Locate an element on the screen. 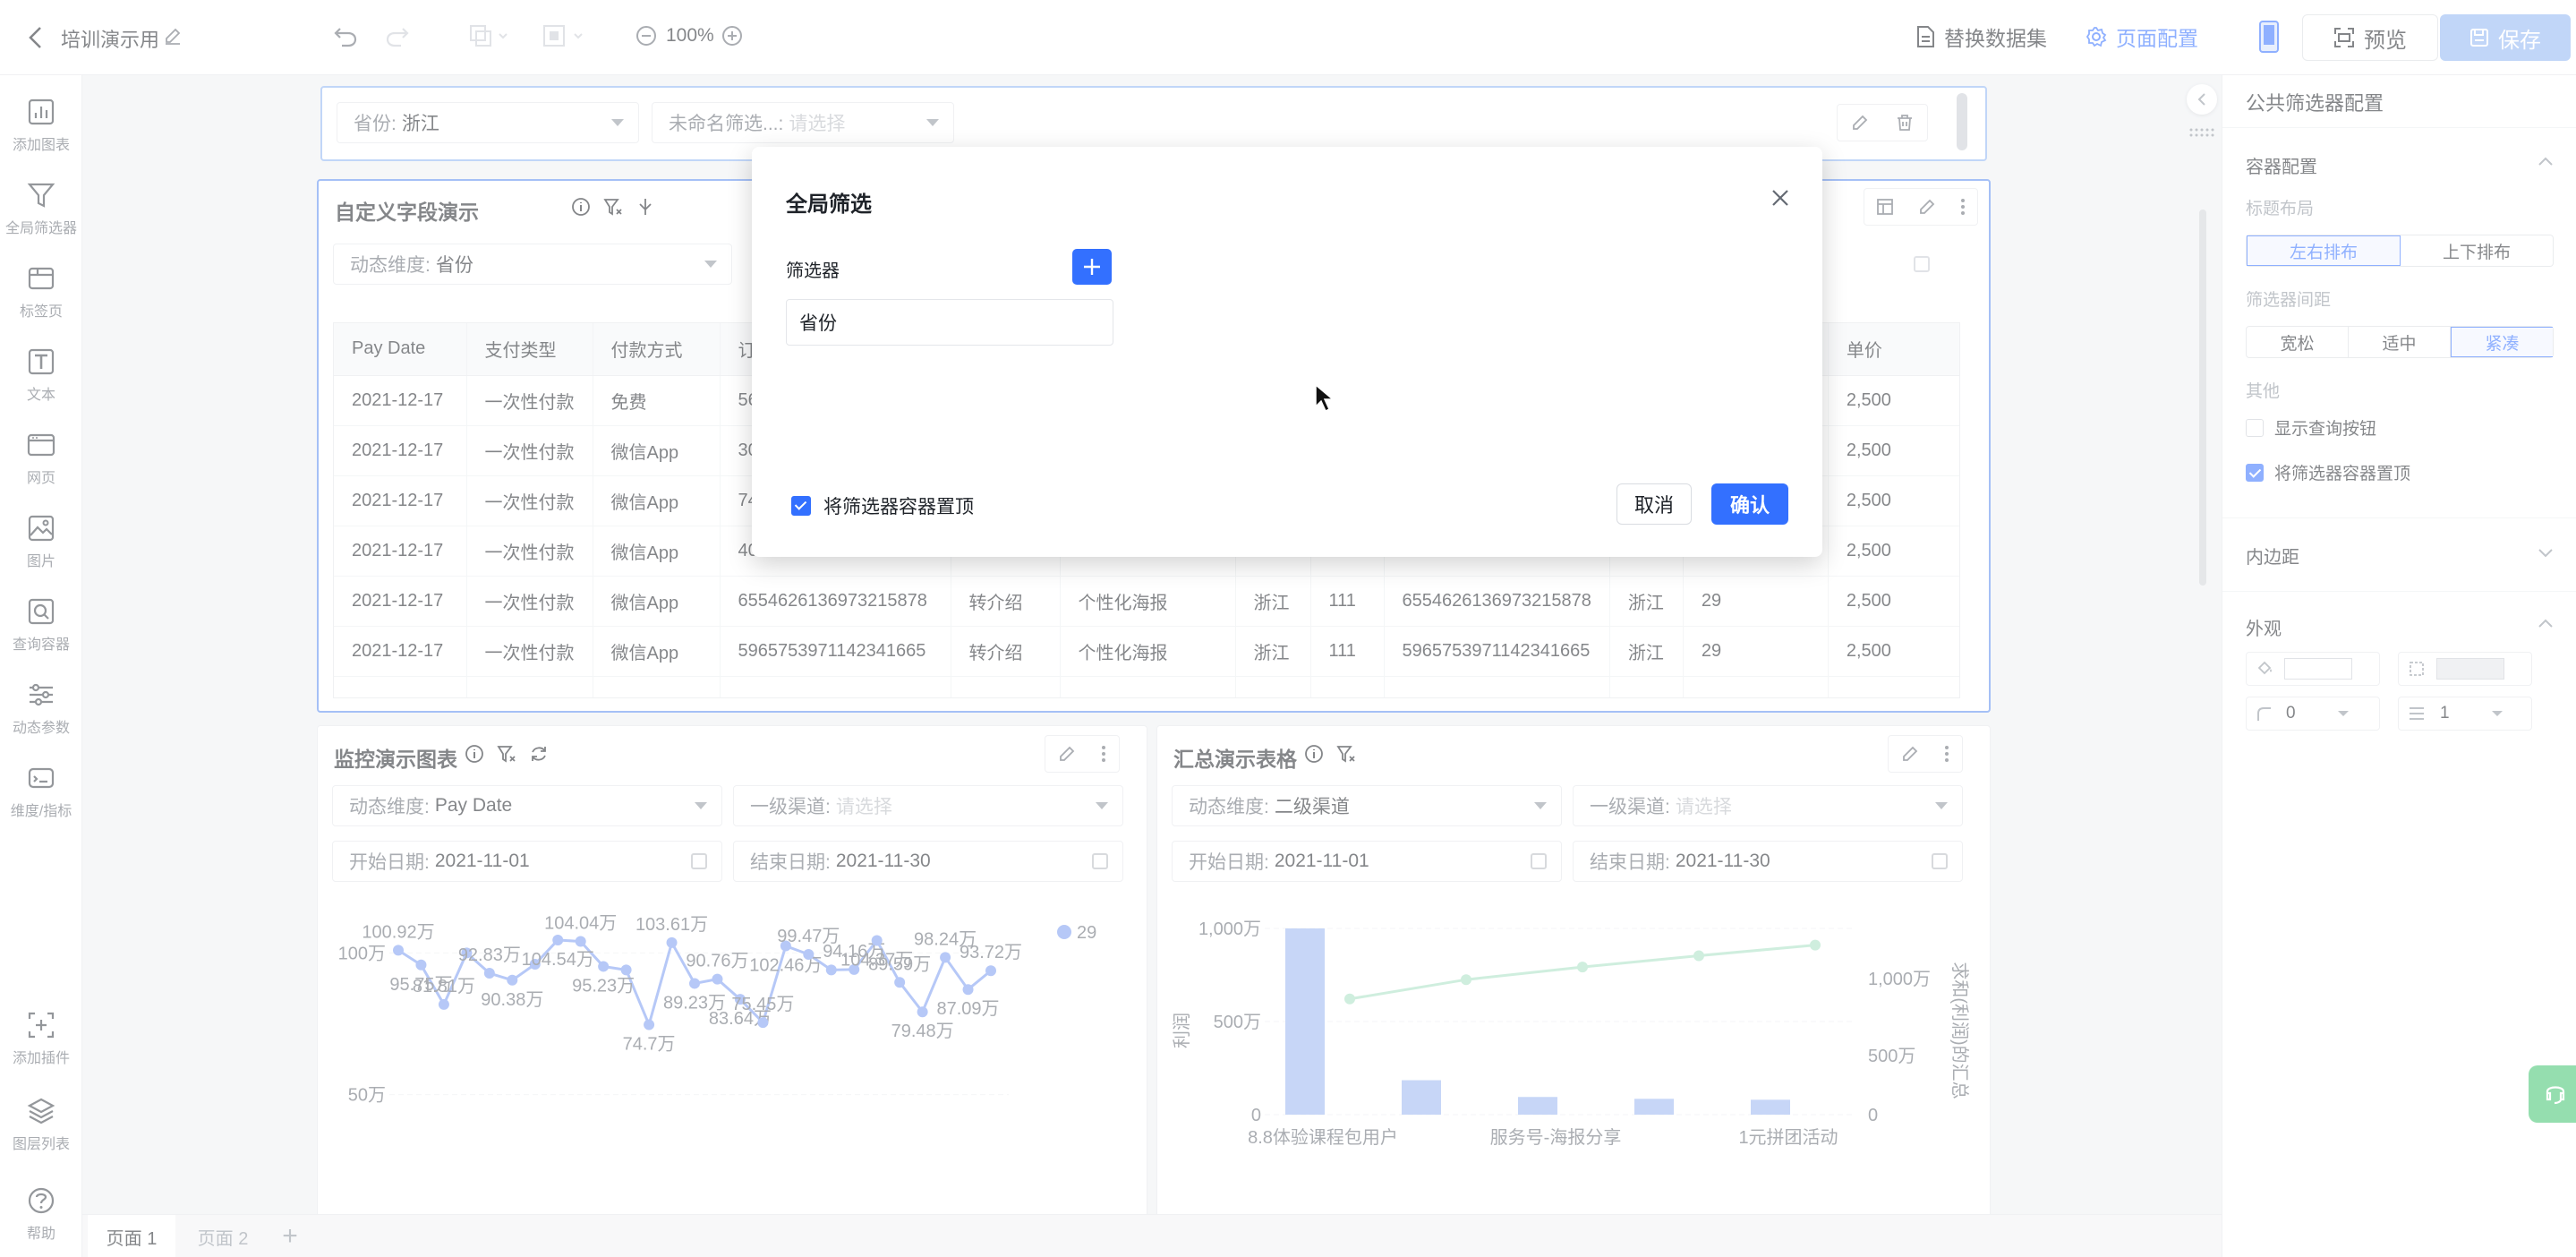  plus-icon is located at coordinates (1092, 267).